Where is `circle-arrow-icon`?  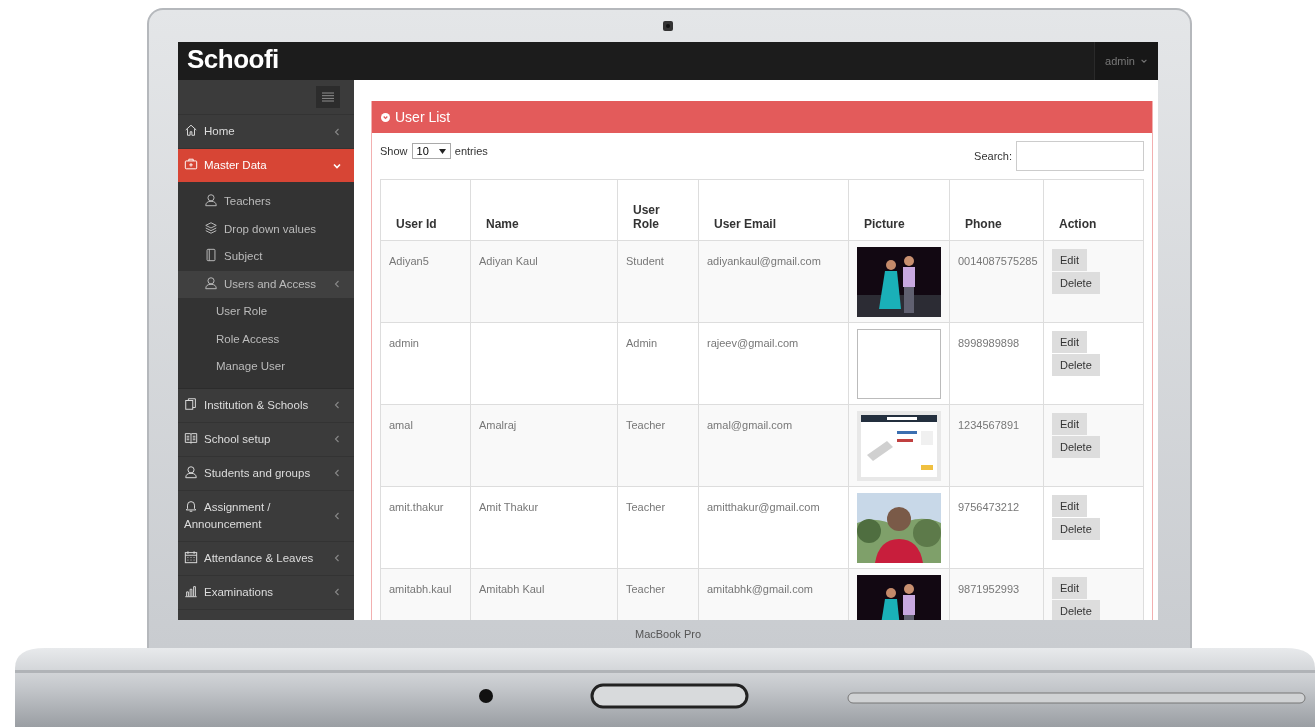 circle-arrow-icon is located at coordinates (385, 117).